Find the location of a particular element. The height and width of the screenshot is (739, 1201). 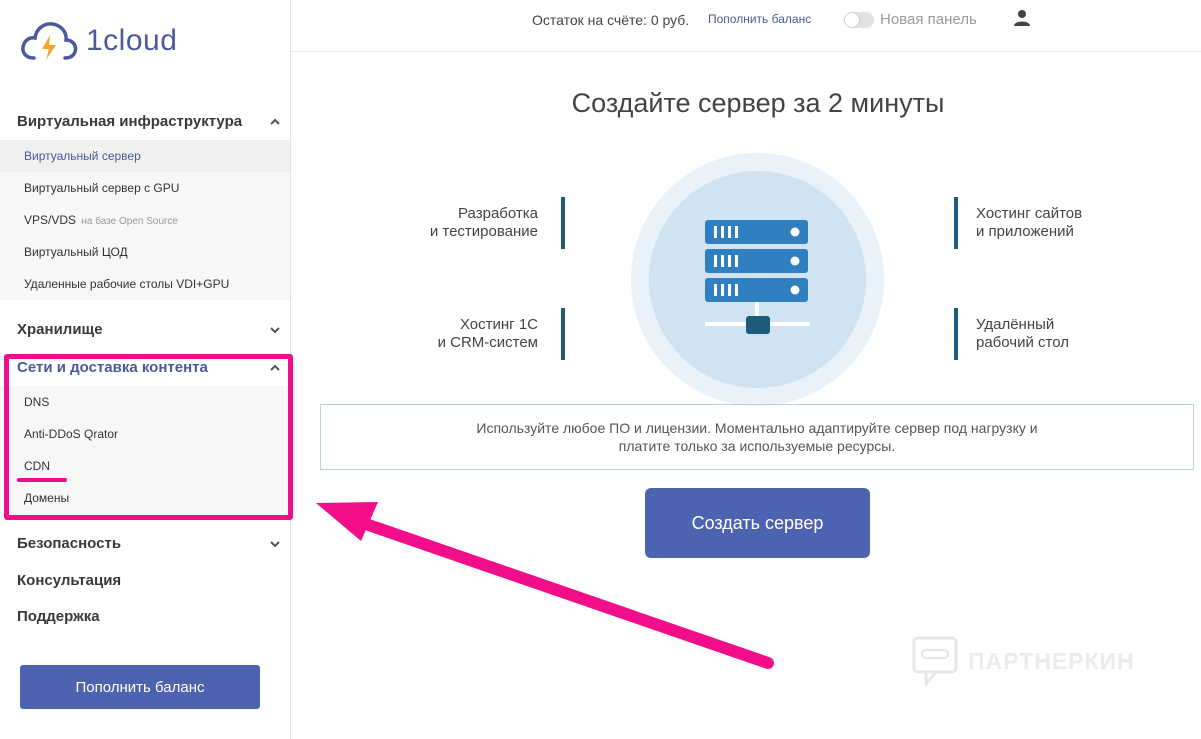

nav-section-title: Хранилище is located at coordinates (60, 329).